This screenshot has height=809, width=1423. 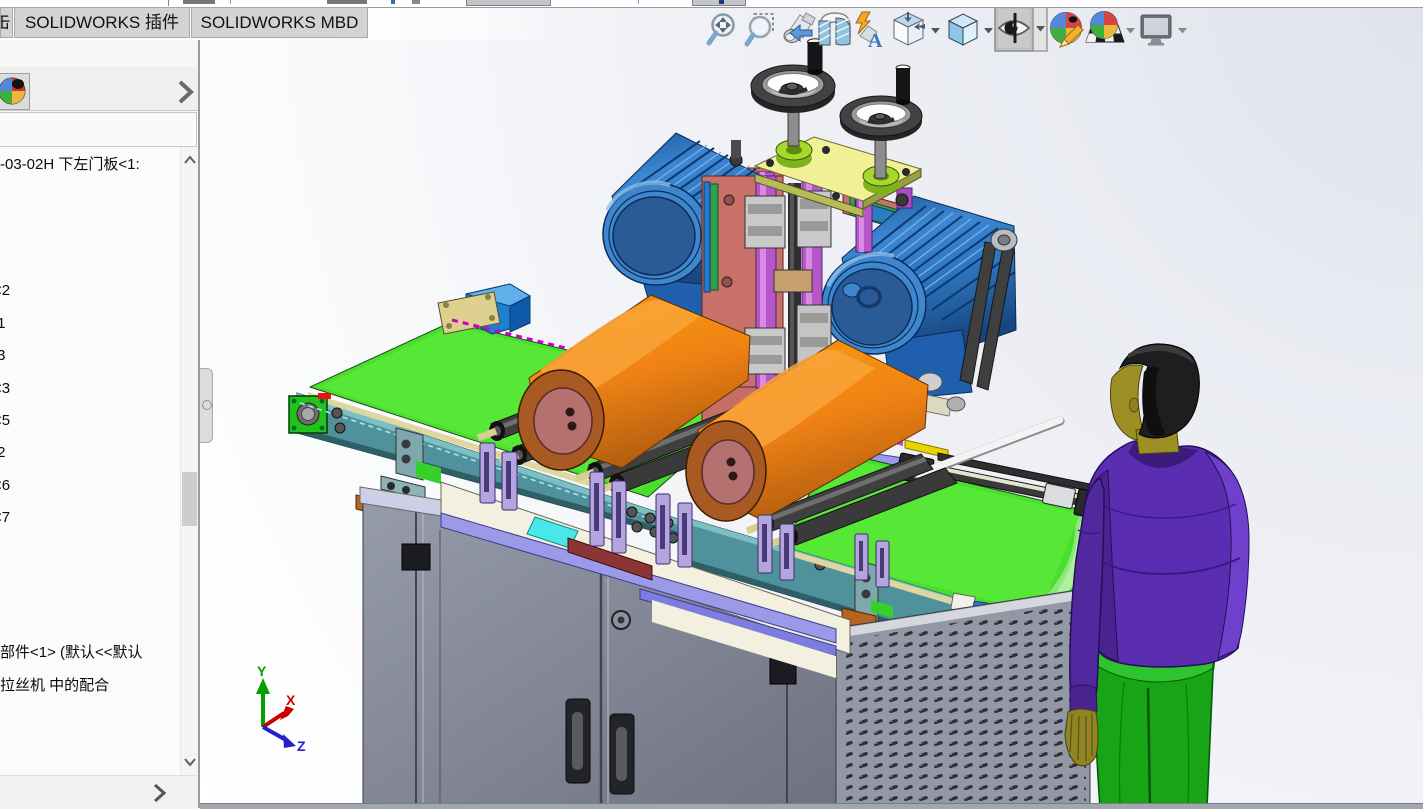 I want to click on svg-text: Z, so click(x=301, y=746).